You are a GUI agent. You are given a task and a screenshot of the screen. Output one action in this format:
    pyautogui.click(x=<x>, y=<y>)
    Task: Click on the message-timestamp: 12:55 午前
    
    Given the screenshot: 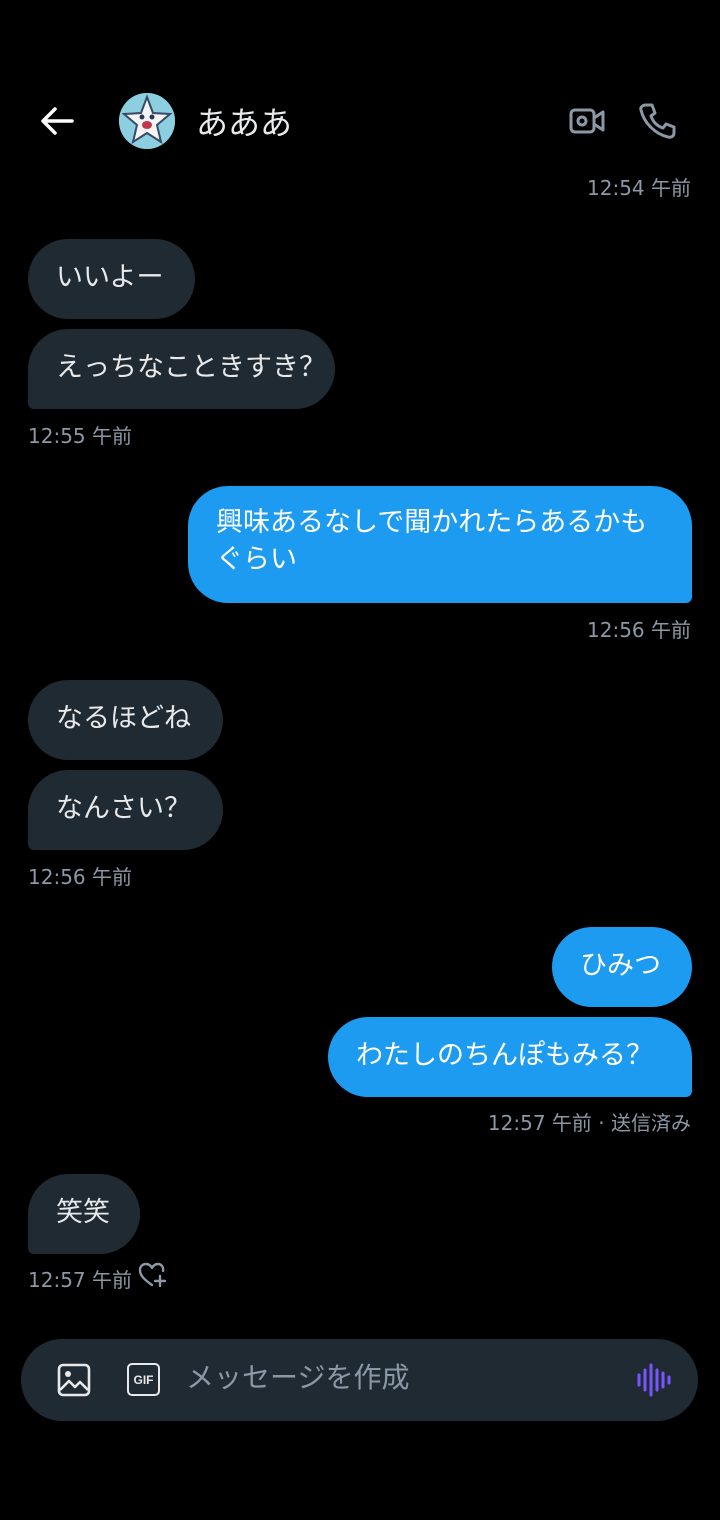 What is the action you would take?
    pyautogui.click(x=80, y=436)
    